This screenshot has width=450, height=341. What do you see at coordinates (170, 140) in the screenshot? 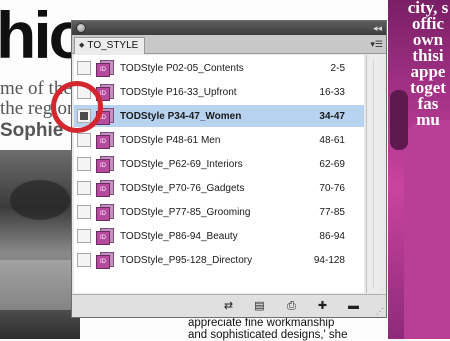
I see `document-name: TODStyle P48-61 Men` at bounding box center [170, 140].